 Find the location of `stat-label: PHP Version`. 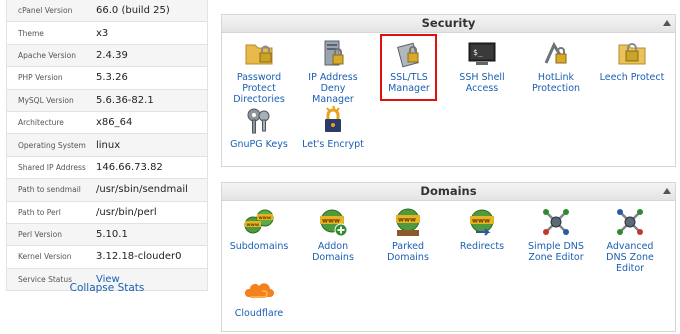

stat-label: PHP Version is located at coordinates (40, 78).